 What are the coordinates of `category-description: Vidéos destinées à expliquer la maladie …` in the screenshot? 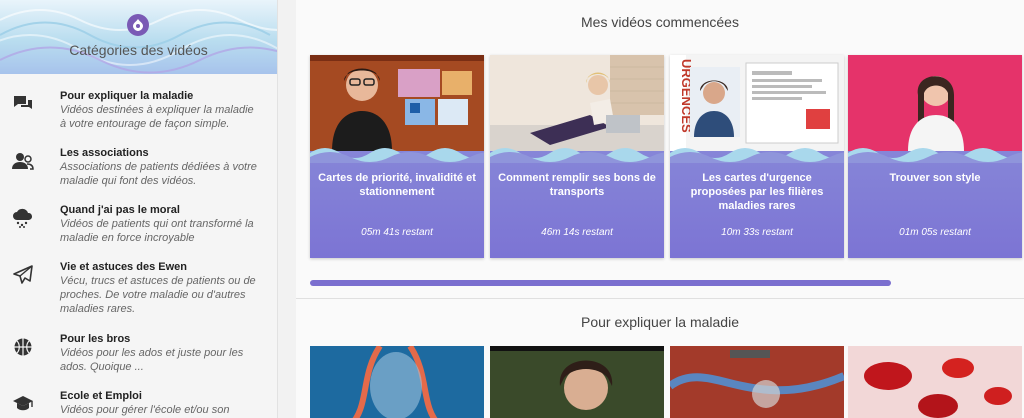 It's located at (157, 117).